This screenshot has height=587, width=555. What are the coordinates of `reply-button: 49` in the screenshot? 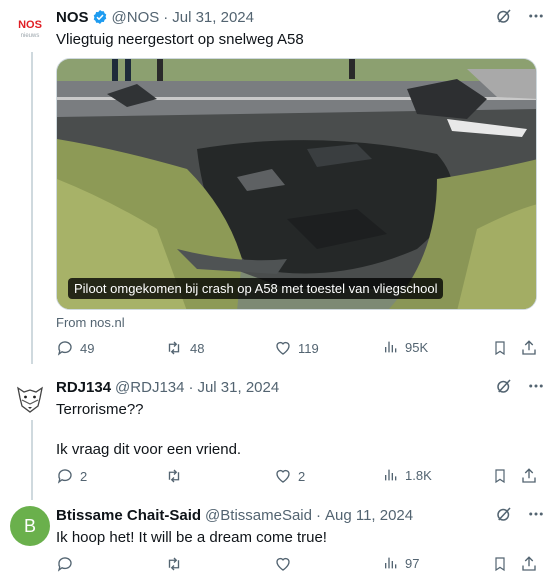 It's located at (75, 348).